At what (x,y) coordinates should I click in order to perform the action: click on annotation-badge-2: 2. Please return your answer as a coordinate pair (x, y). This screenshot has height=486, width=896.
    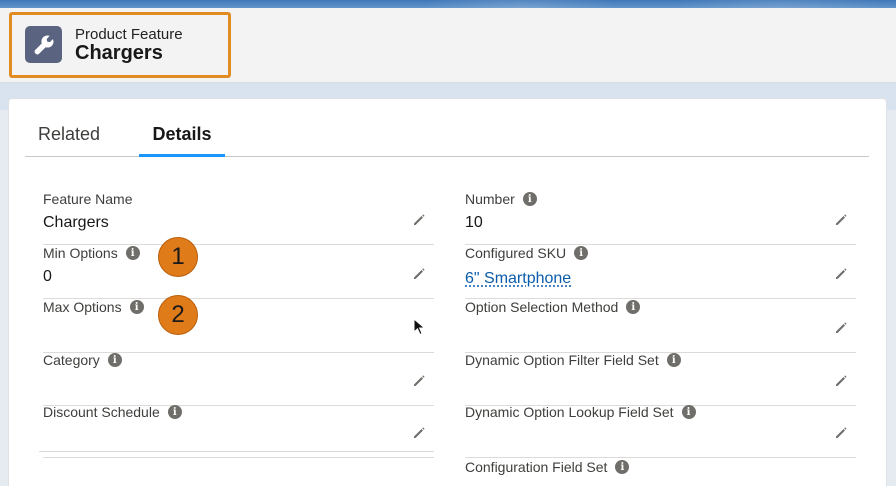
    Looking at the image, I should click on (178, 315).